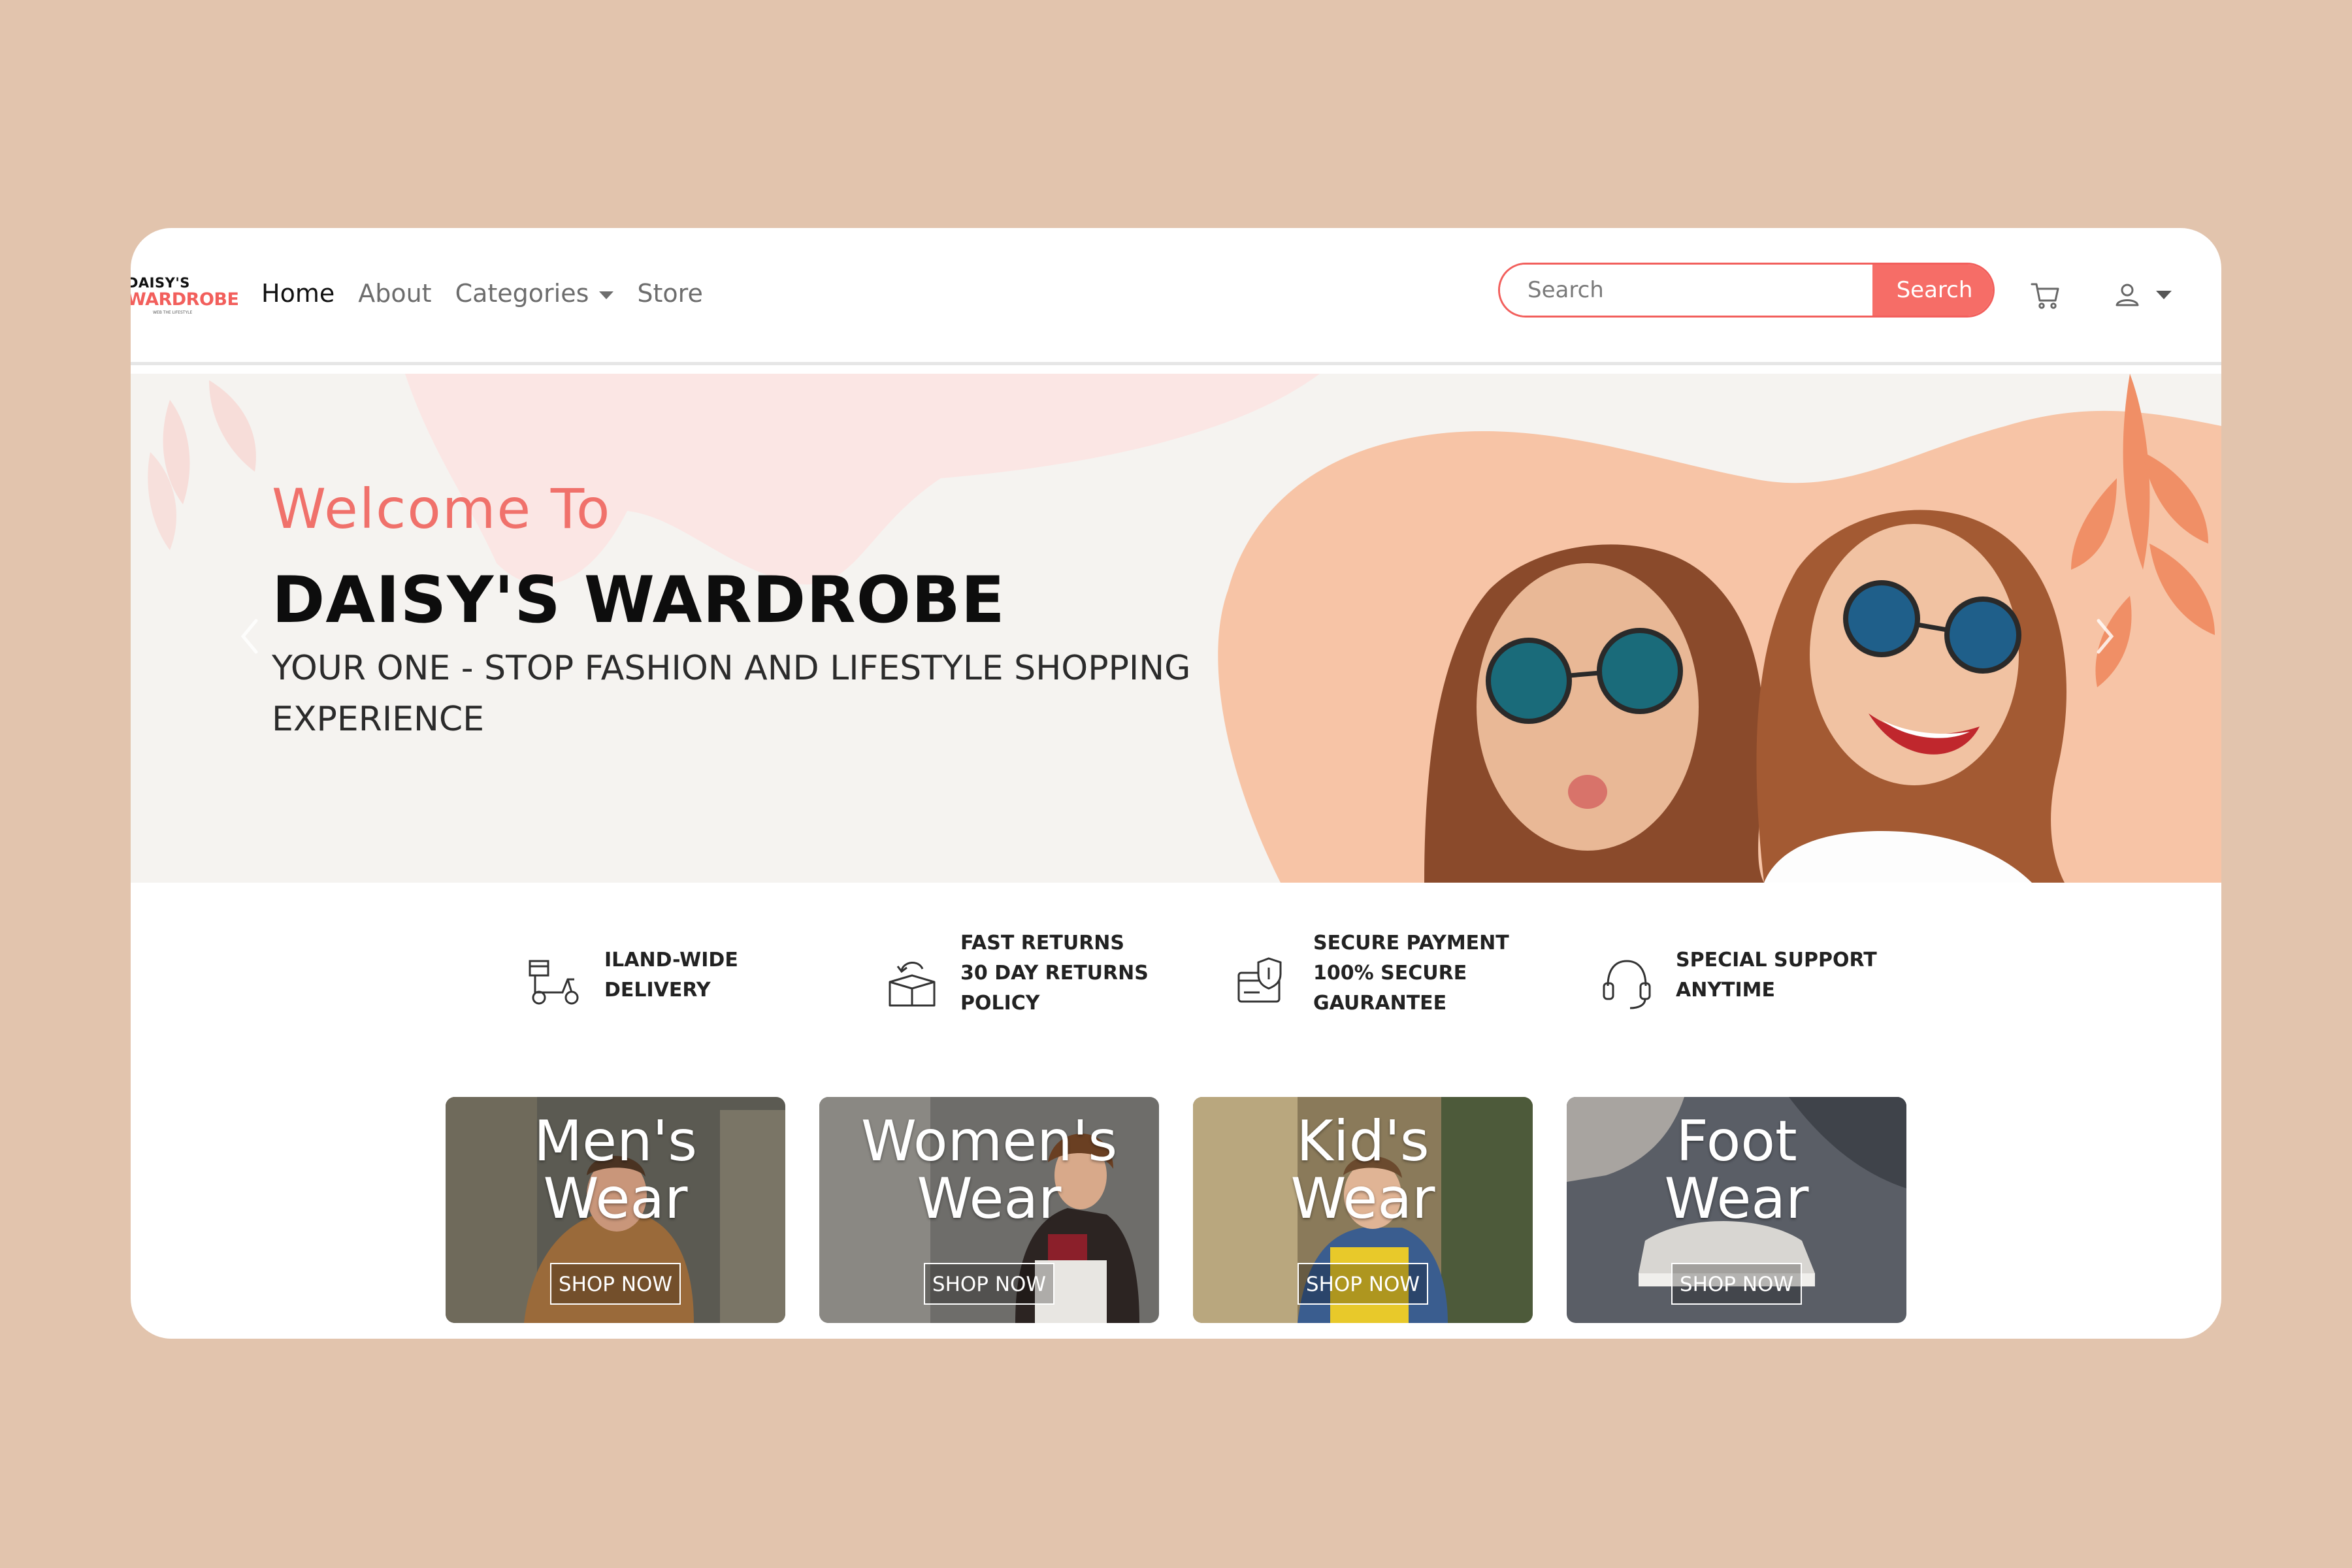  What do you see at coordinates (912, 984) in the screenshot?
I see `return-box-icon` at bounding box center [912, 984].